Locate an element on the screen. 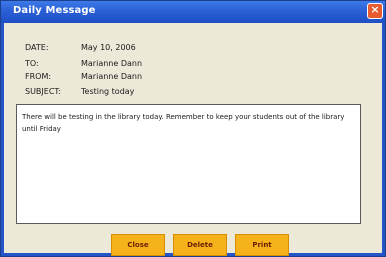  close-window-button: × is located at coordinates (375, 11).